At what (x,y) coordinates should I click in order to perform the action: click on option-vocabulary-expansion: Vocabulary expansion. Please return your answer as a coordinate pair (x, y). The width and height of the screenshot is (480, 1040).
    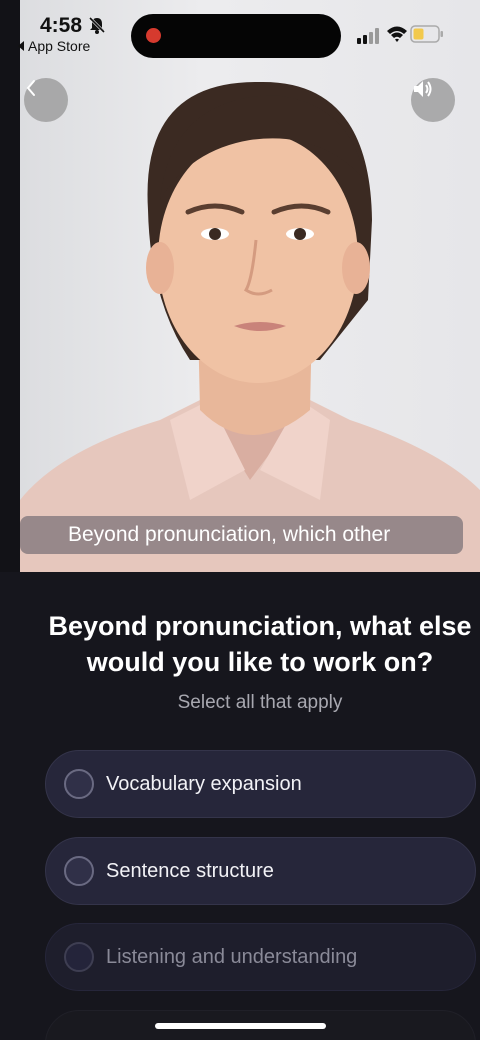
    Looking at the image, I should click on (260, 784).